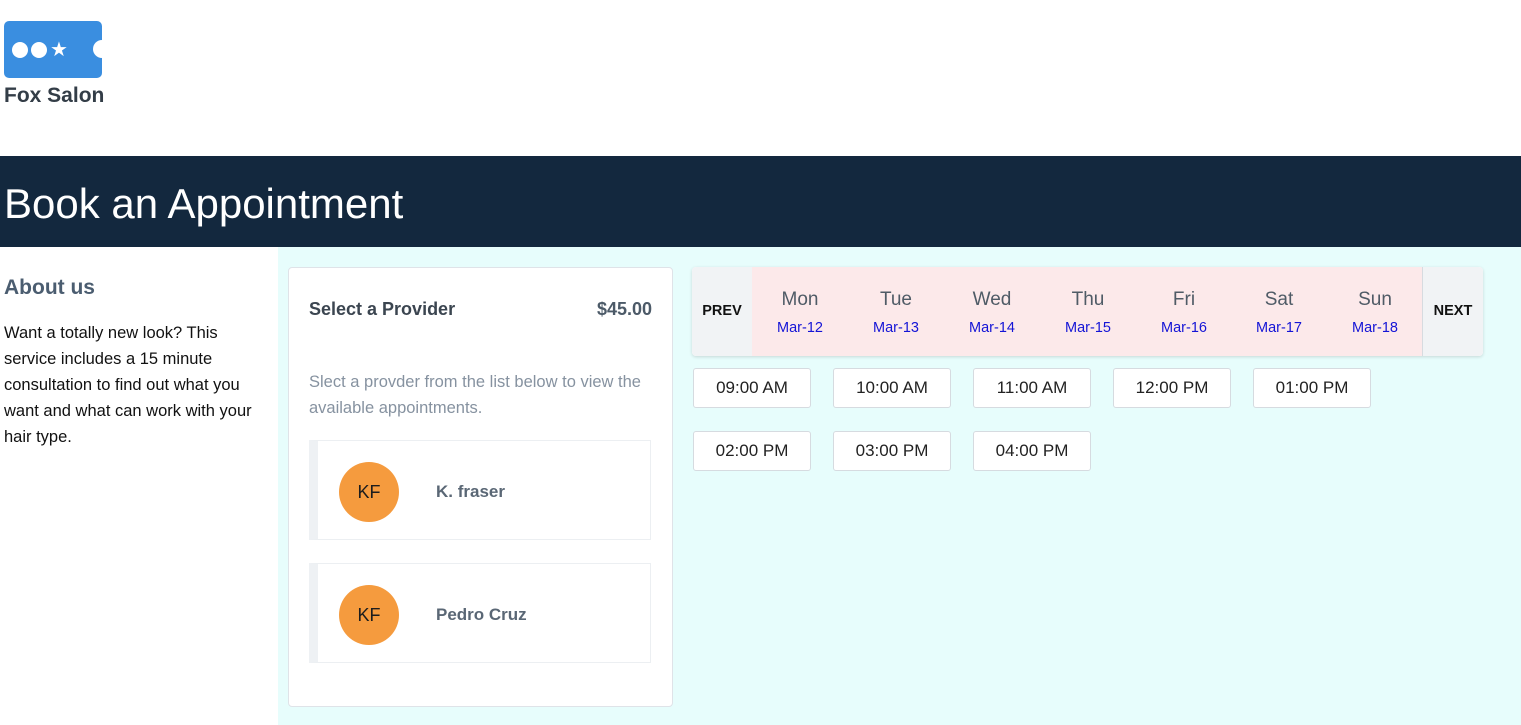 The width and height of the screenshot is (1521, 725). I want to click on day-date: Mar-14, so click(992, 328).